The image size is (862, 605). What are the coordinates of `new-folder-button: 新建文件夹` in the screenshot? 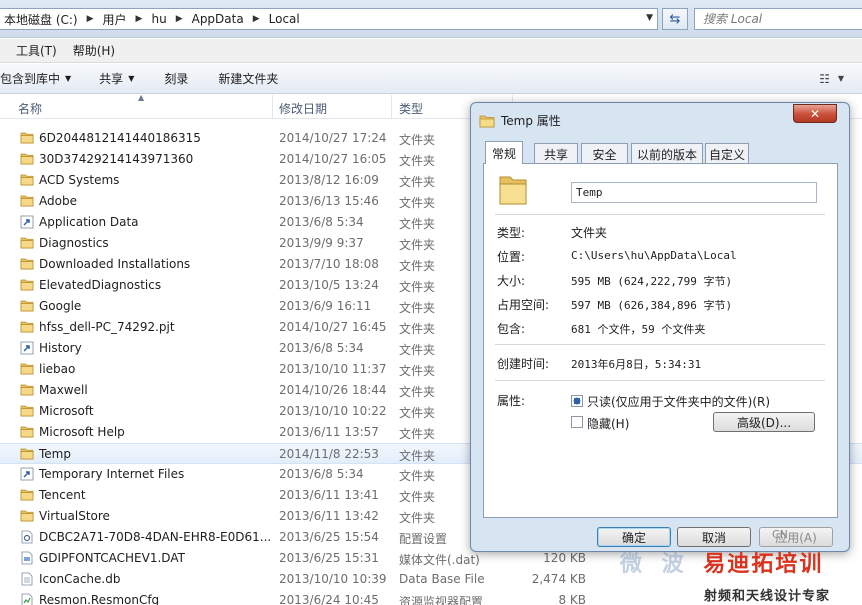 It's located at (248, 78).